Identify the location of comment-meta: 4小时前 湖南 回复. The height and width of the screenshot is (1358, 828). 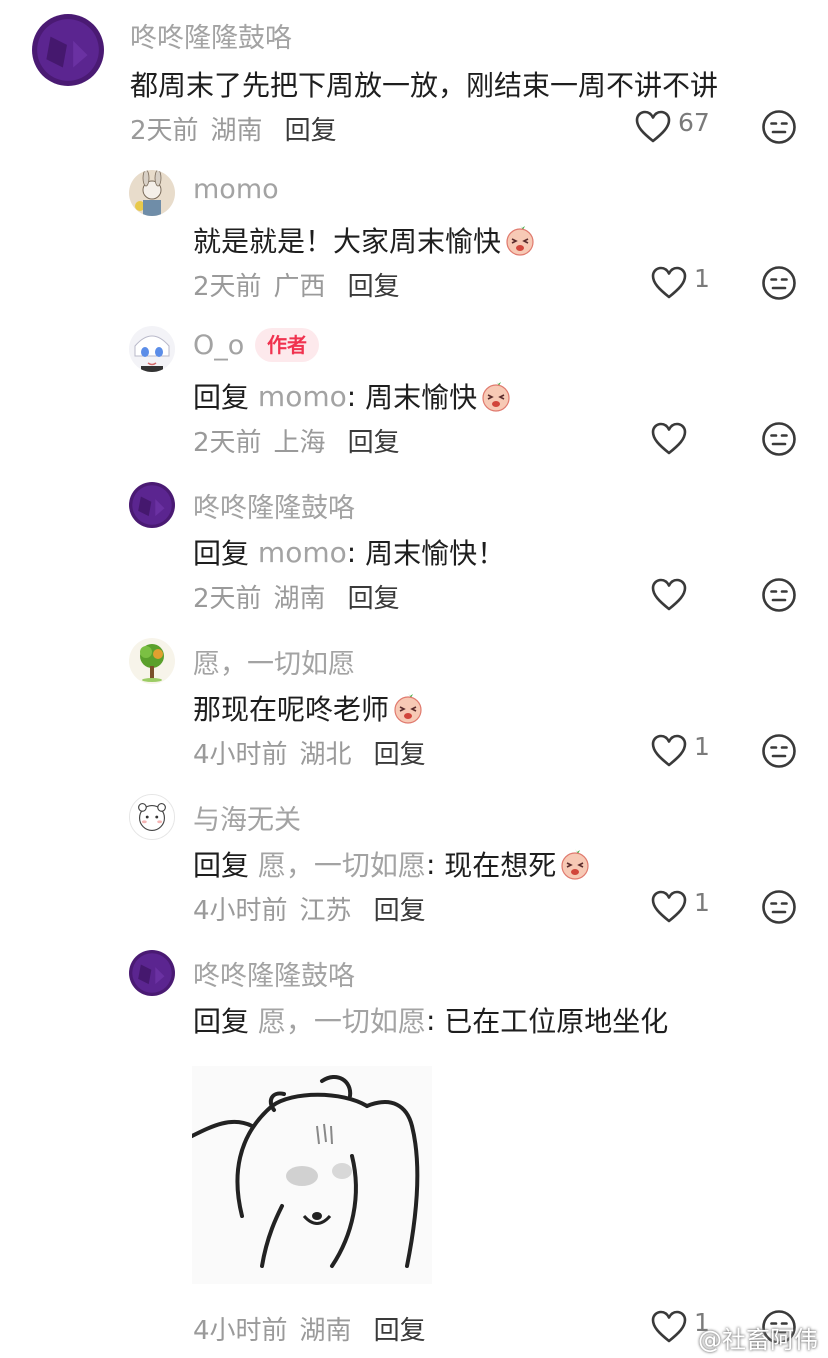
(309, 1328).